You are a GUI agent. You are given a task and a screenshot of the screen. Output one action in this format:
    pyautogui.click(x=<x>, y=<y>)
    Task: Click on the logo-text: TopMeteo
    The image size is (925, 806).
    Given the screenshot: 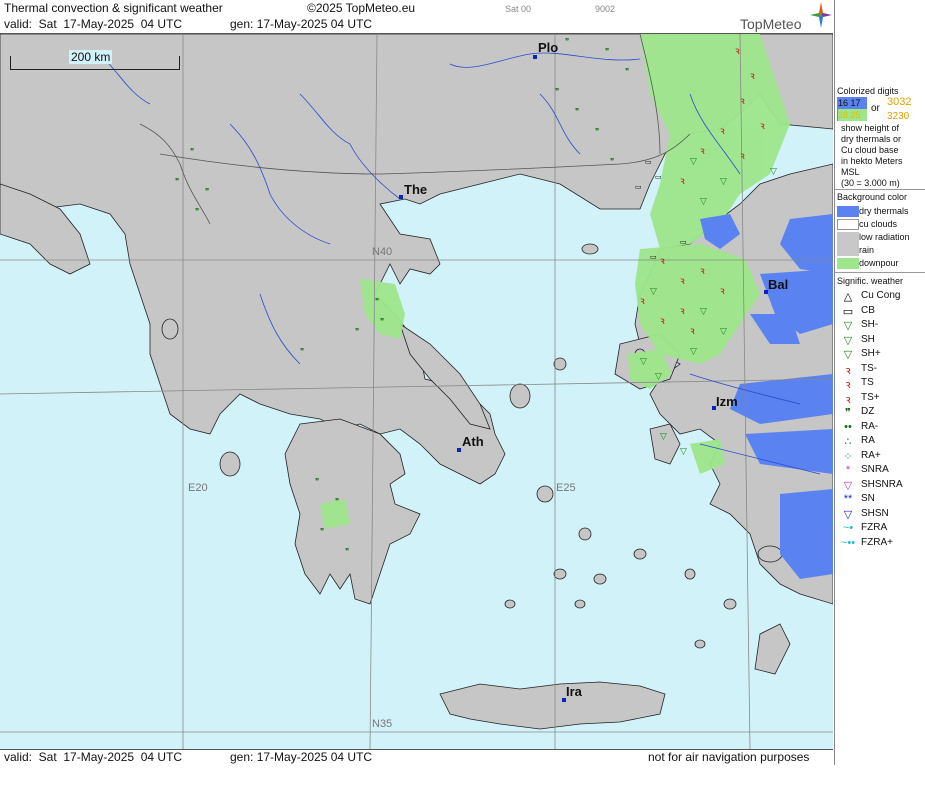 What is the action you would take?
    pyautogui.click(x=771, y=24)
    